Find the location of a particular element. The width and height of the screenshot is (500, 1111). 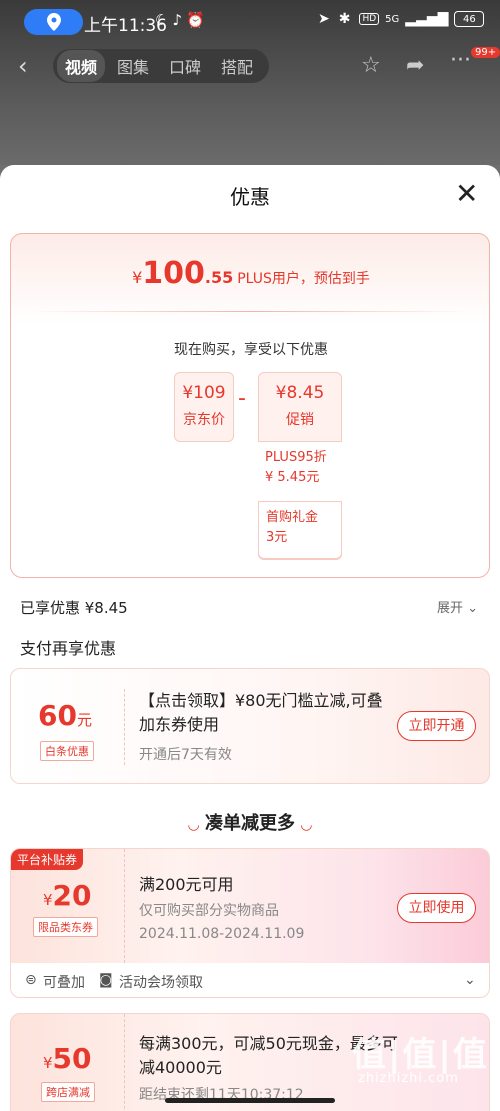

hd-icon: HD is located at coordinates (369, 19).